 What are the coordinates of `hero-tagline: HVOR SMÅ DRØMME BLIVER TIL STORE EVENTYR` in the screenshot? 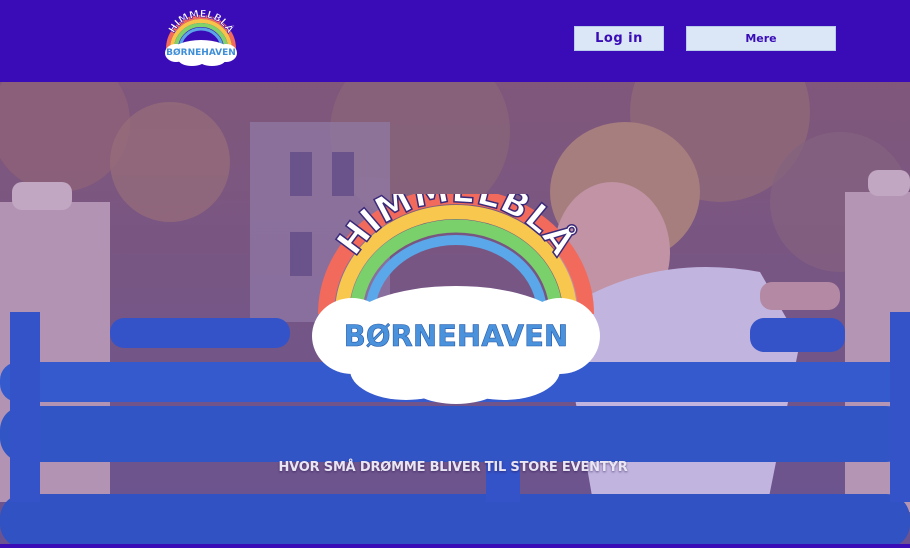 It's located at (453, 467).